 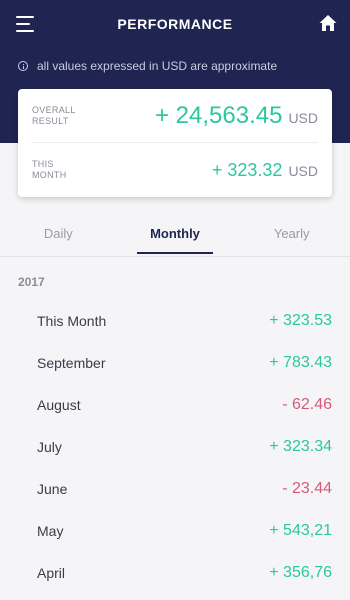 I want to click on year-heading: 2017, so click(x=31, y=282).